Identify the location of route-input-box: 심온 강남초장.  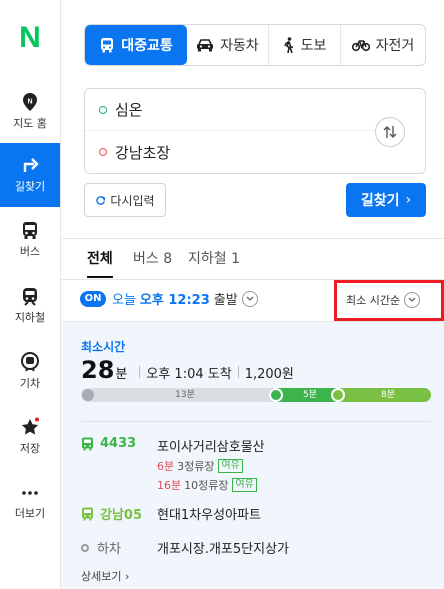
(255, 131).